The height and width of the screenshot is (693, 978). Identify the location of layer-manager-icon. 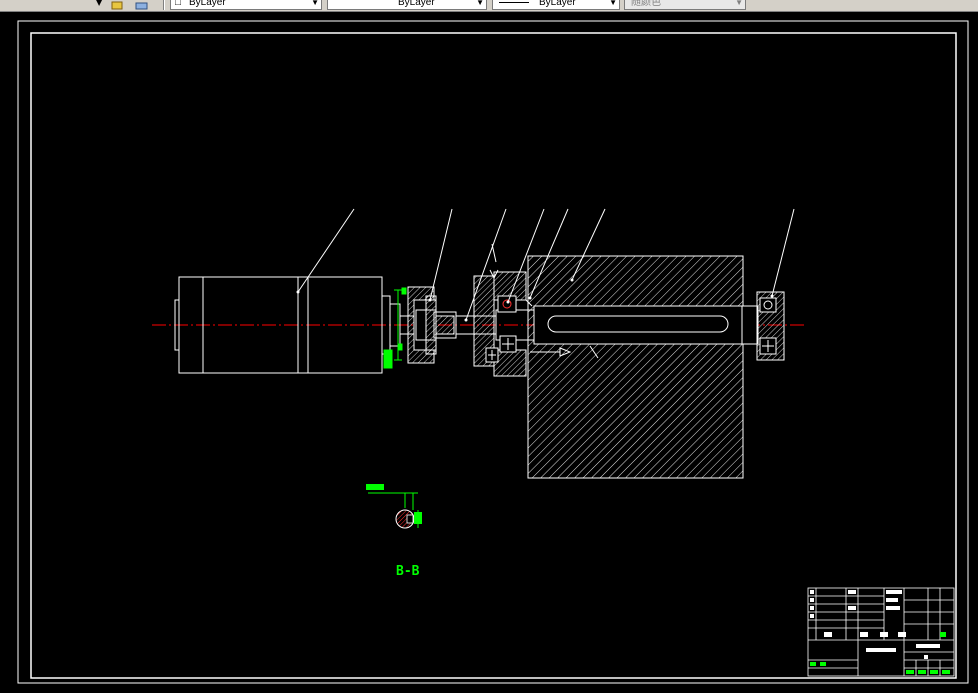
(117, 5).